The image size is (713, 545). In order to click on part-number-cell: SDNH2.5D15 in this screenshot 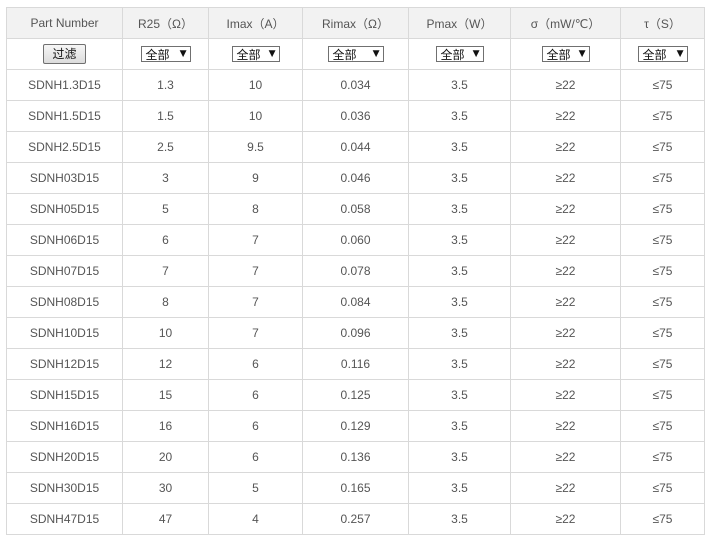, I will do `click(64, 147)`.